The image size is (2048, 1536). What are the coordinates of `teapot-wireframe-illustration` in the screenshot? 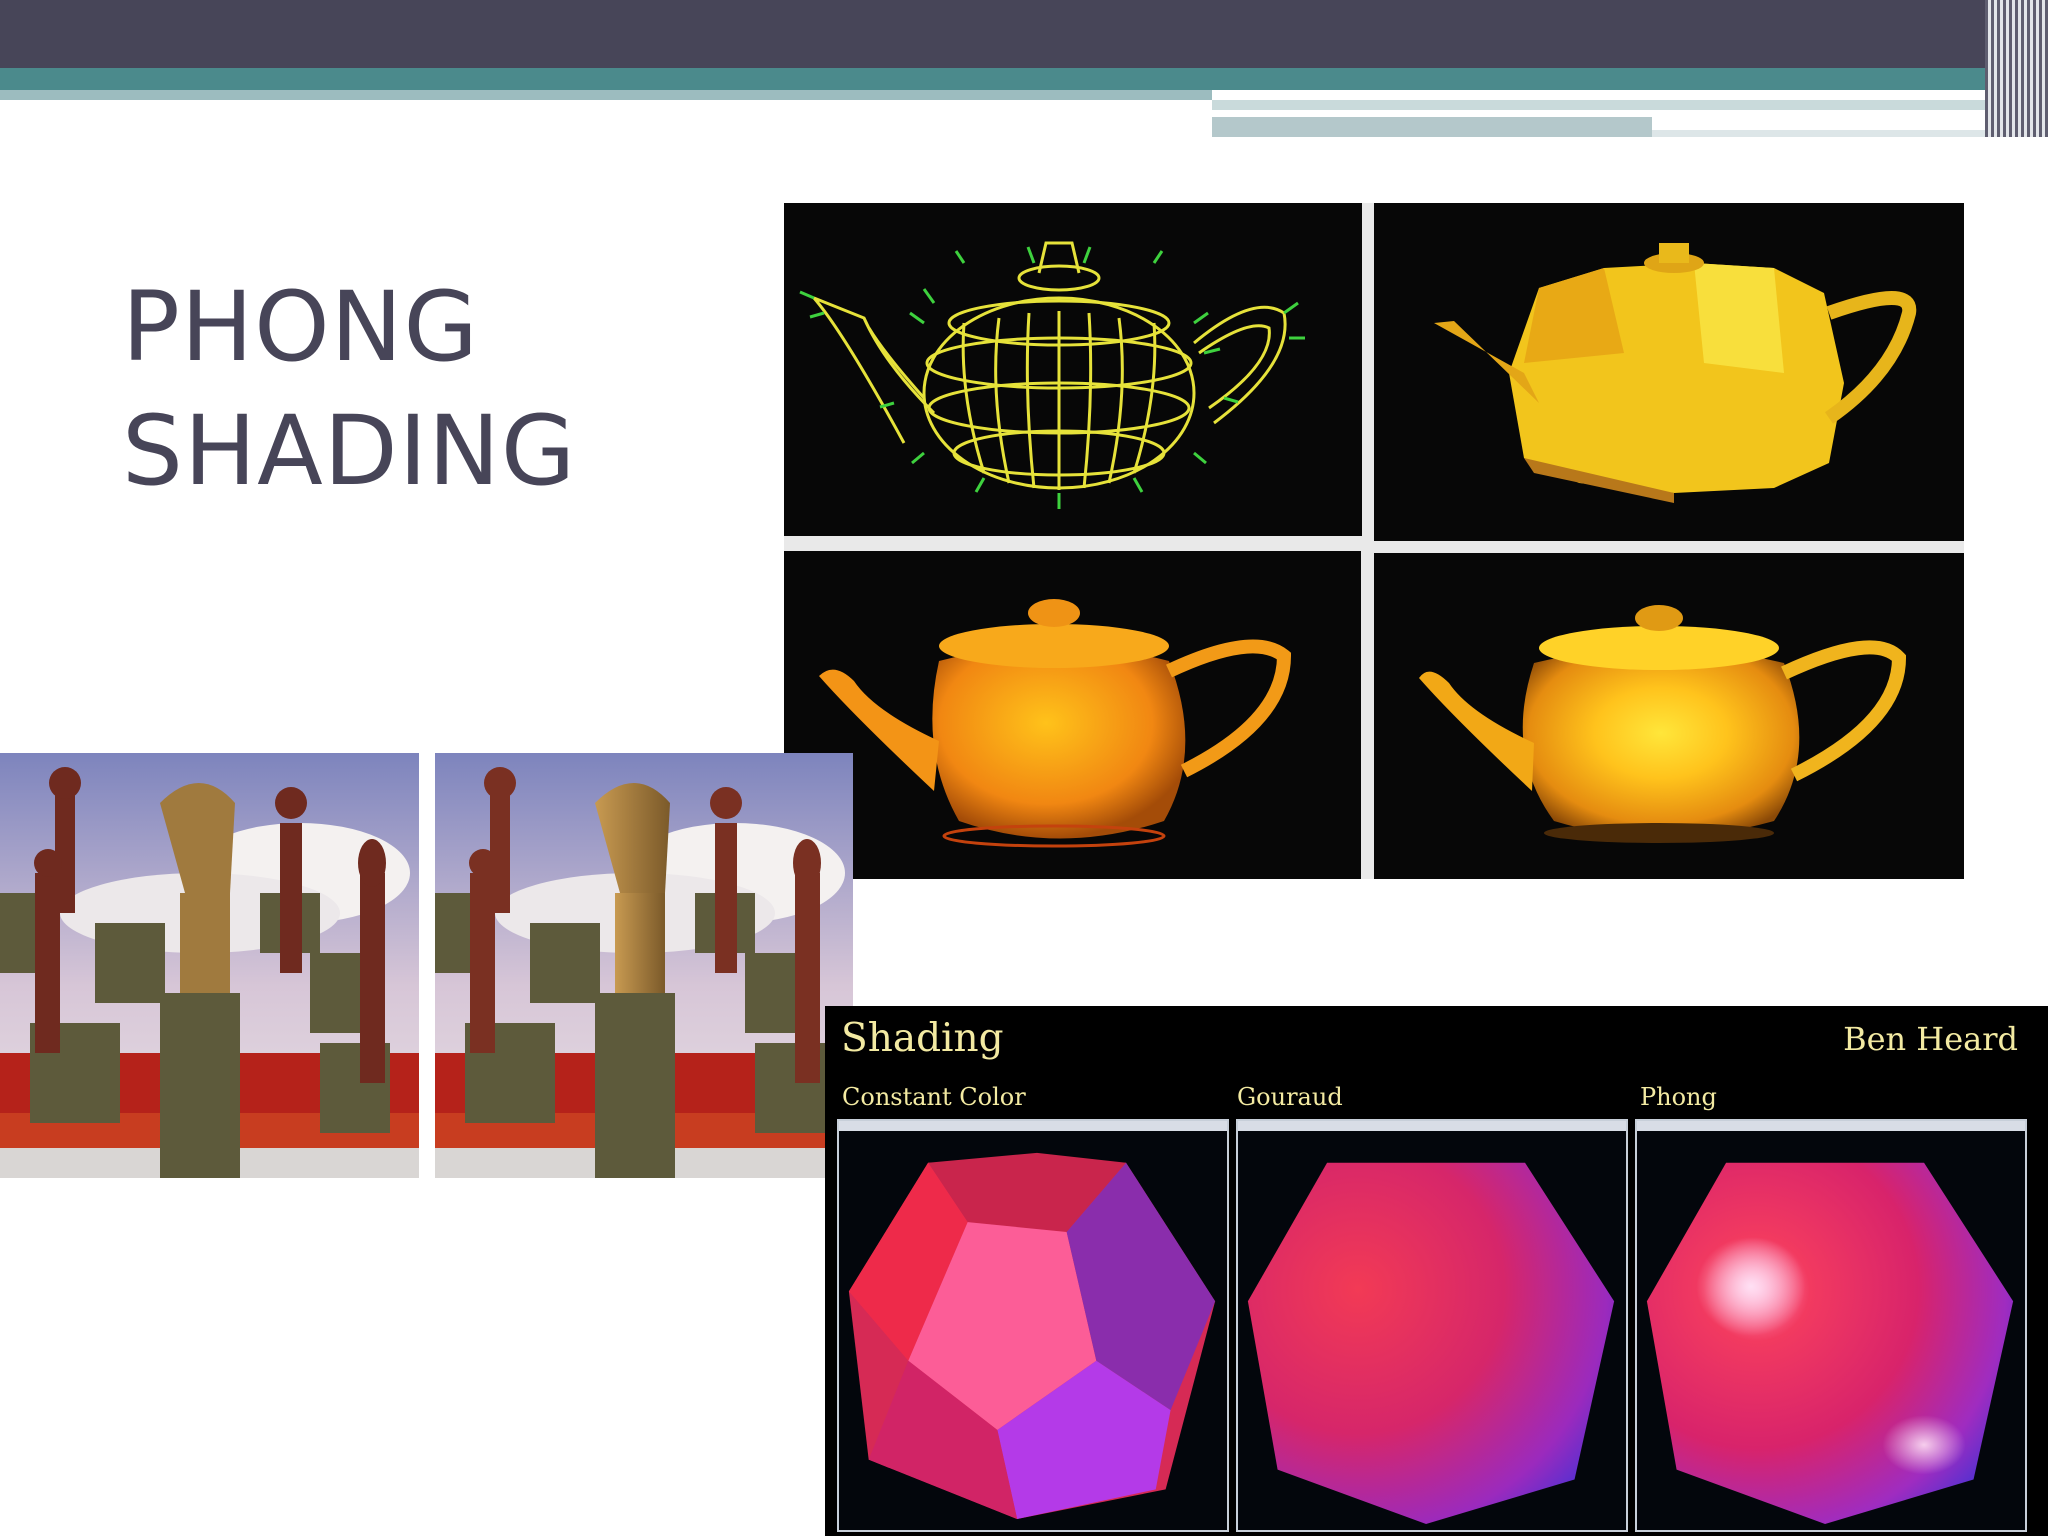 It's located at (1052, 375).